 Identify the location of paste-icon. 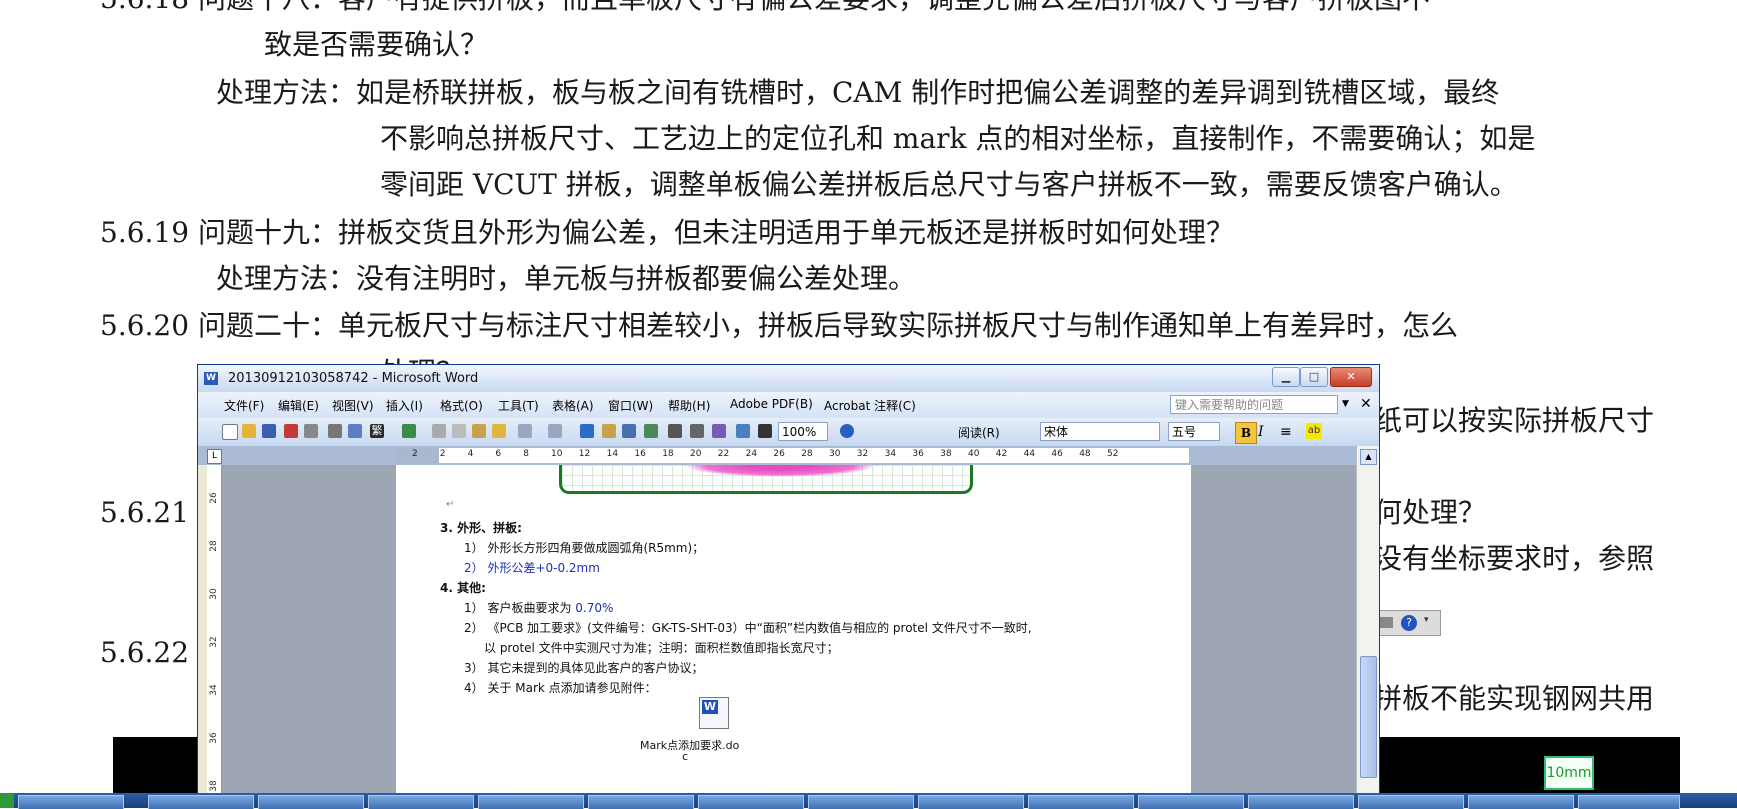
(479, 431).